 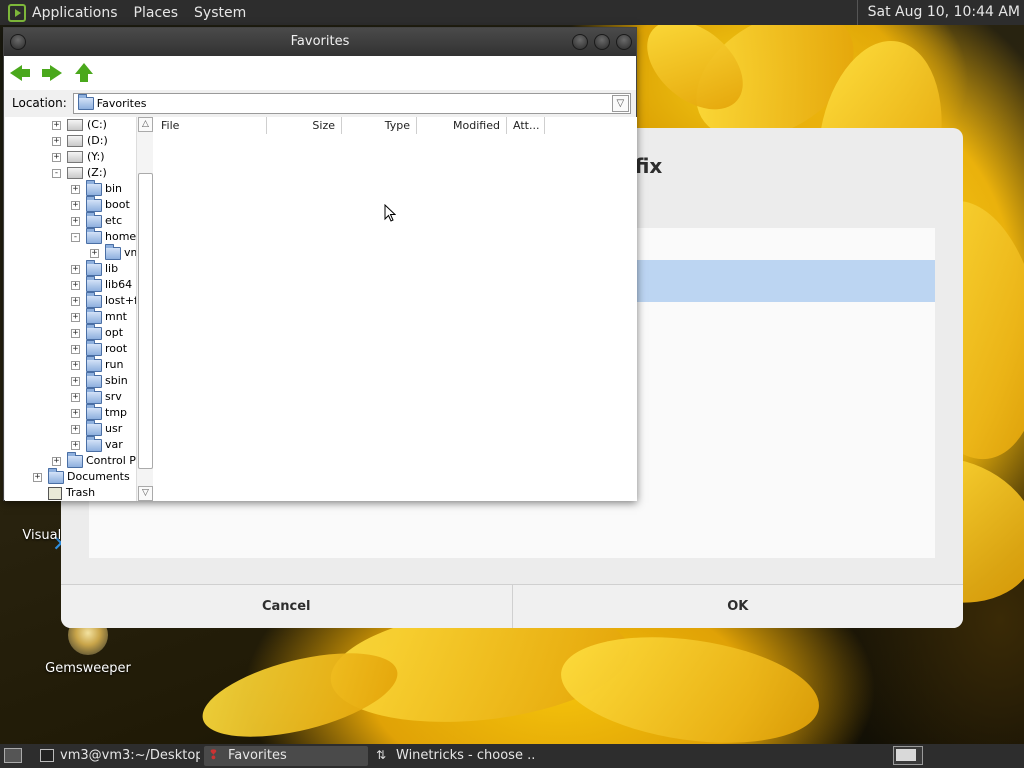 What do you see at coordinates (602, 42) in the screenshot?
I see `maximize-icon` at bounding box center [602, 42].